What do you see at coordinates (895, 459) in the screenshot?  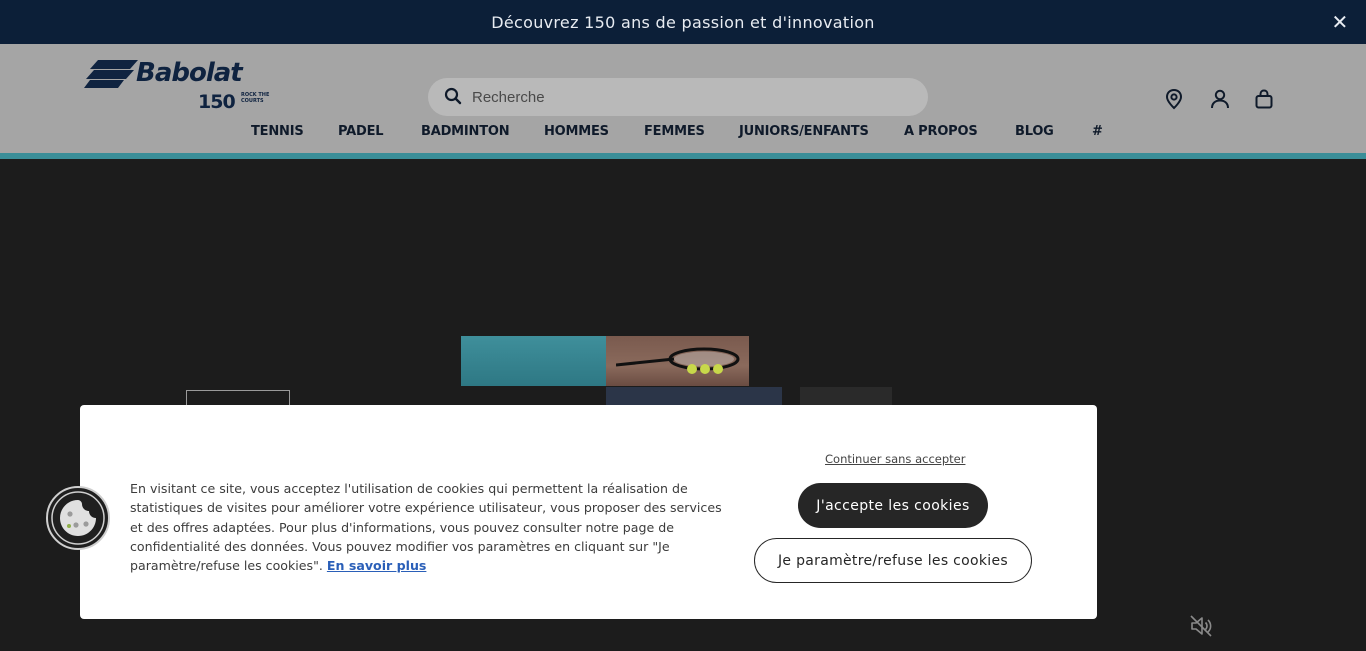 I see `continue-without-accepting-link: Continuer sans accepter` at bounding box center [895, 459].